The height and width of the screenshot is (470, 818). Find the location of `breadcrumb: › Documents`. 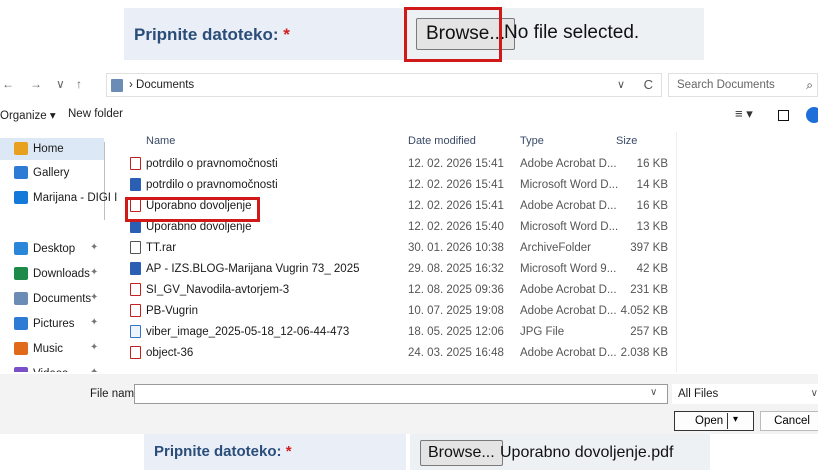

breadcrumb: › Documents is located at coordinates (161, 85).